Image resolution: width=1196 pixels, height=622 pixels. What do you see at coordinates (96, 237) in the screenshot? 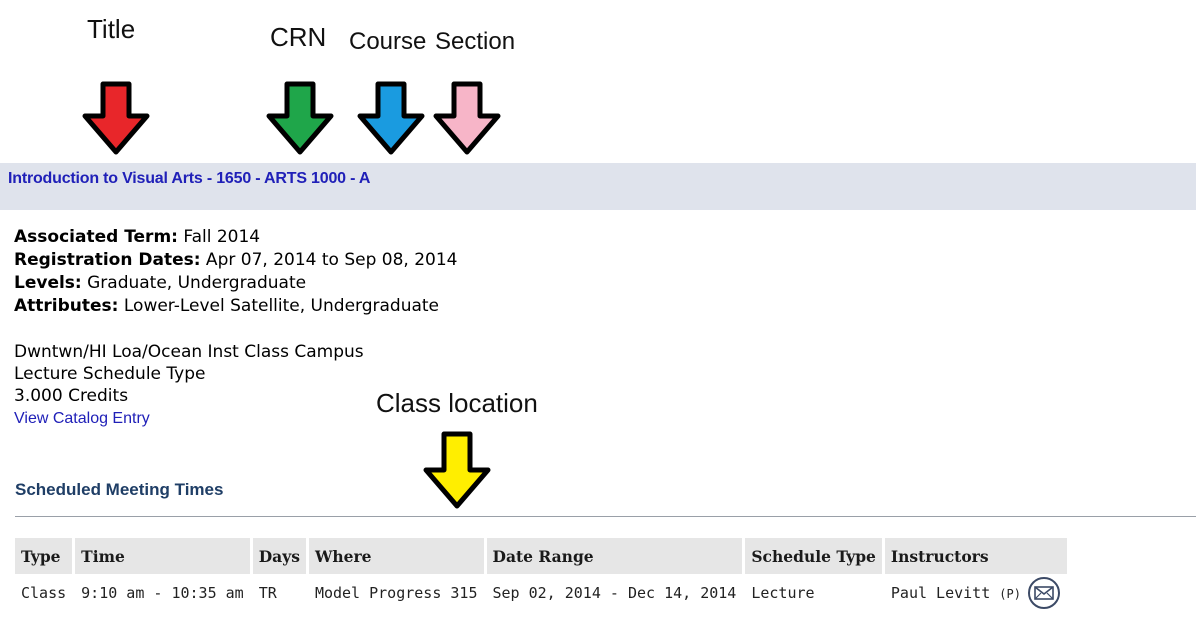
I see `associated-term-label: Associated Term:` at bounding box center [96, 237].